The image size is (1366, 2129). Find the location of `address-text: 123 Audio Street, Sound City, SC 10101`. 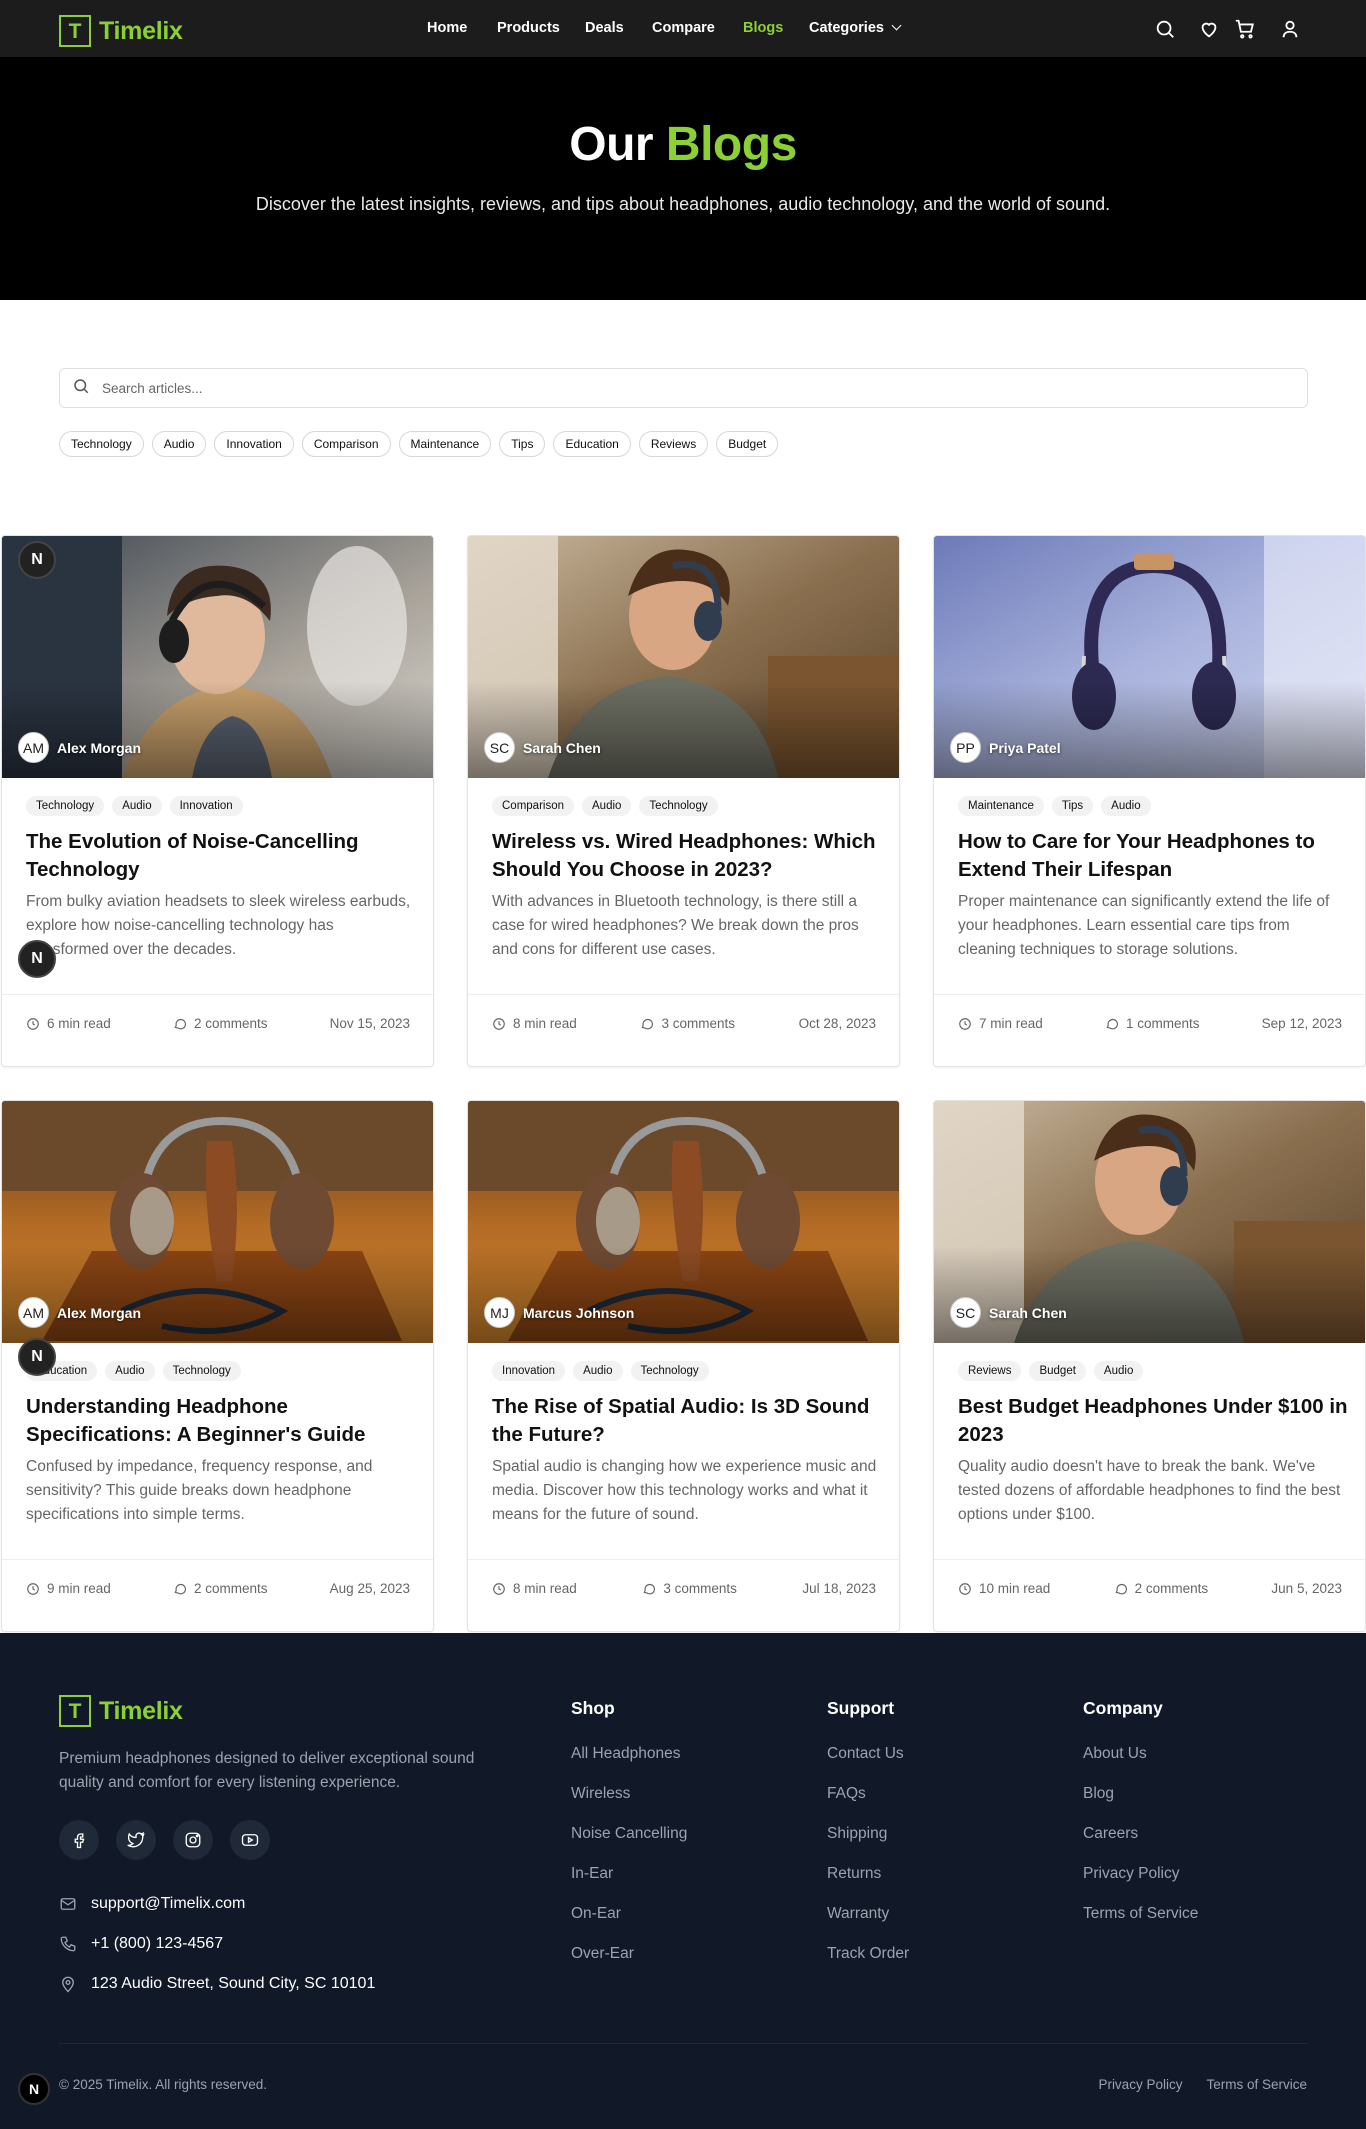

address-text: 123 Audio Street, Sound City, SC 10101 is located at coordinates (233, 1983).